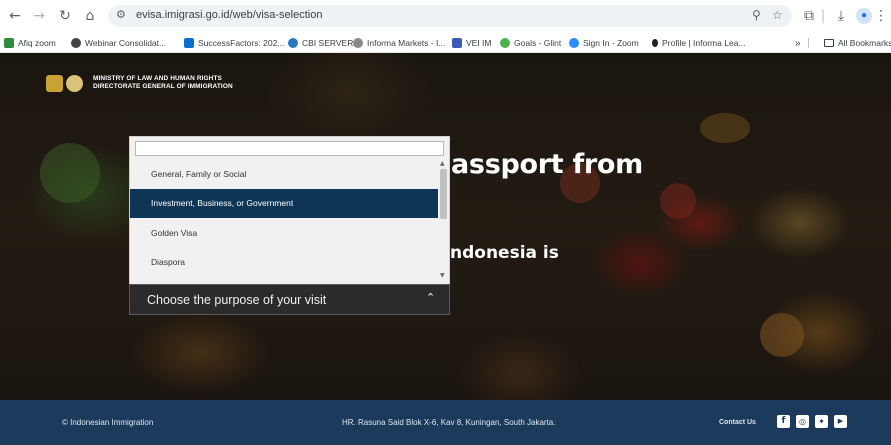 The image size is (891, 445). I want to click on option-general-family-social: General, Family or Social, so click(284, 174).